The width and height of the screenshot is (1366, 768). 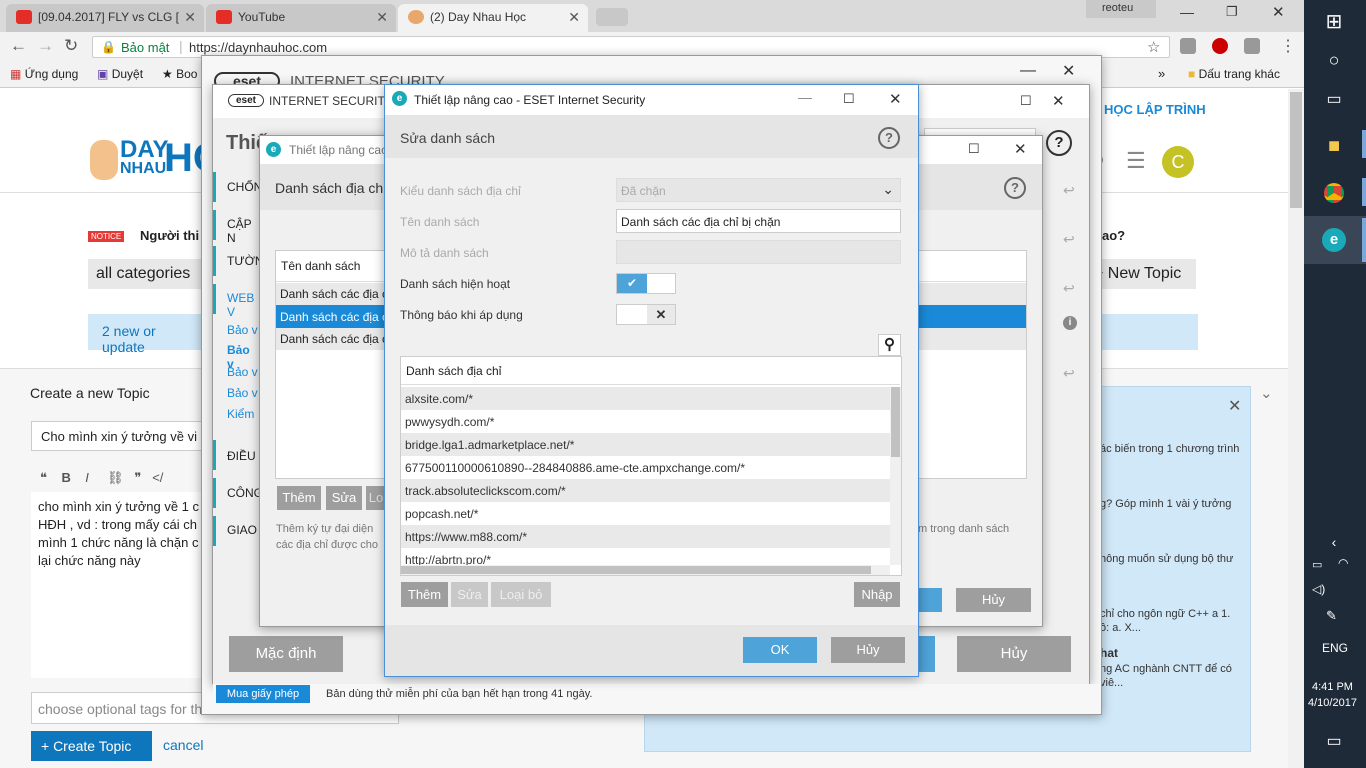 What do you see at coordinates (105, 18) in the screenshot?
I see `tab-youtube-match: [09.04.2017] FLY vs CLG [ ✕` at bounding box center [105, 18].